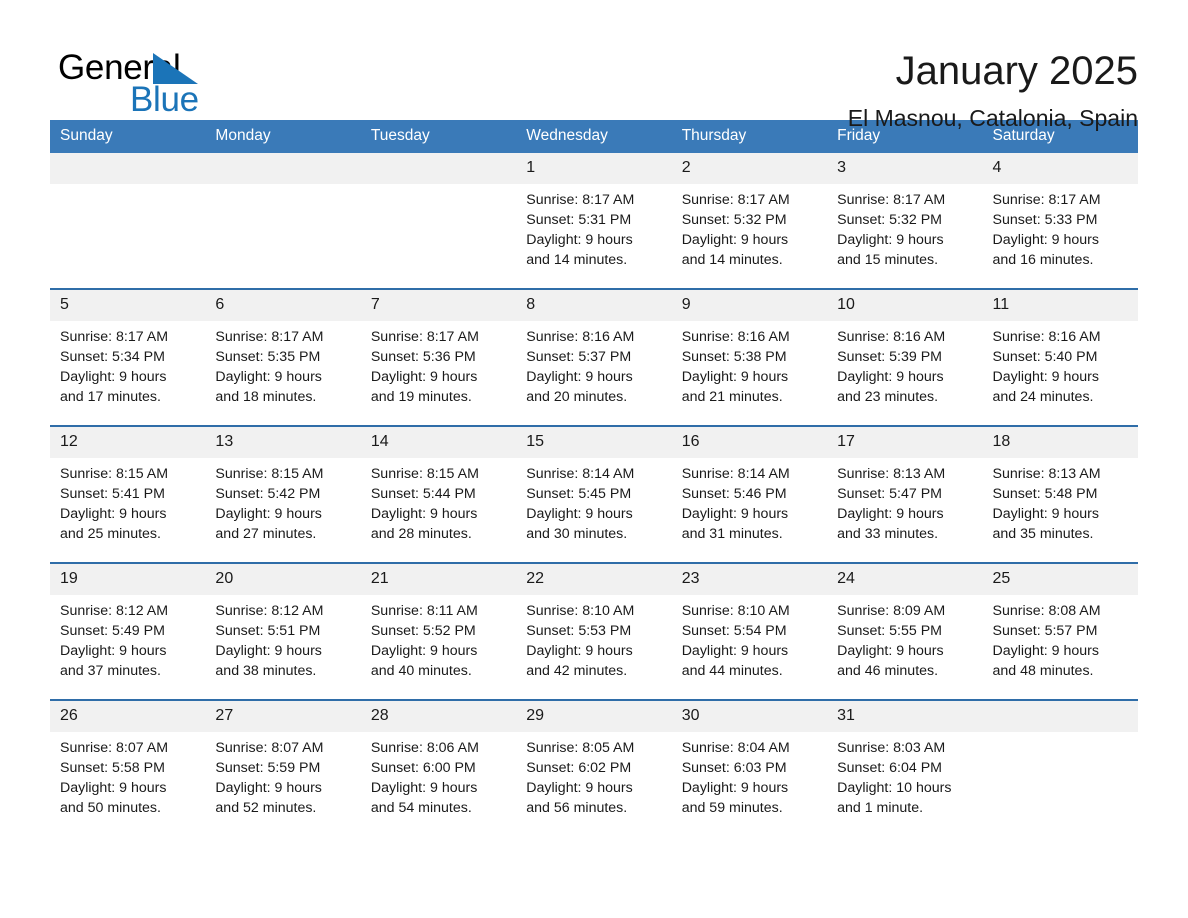  Describe the element at coordinates (283, 579) in the screenshot. I see `day-number: 20` at that location.